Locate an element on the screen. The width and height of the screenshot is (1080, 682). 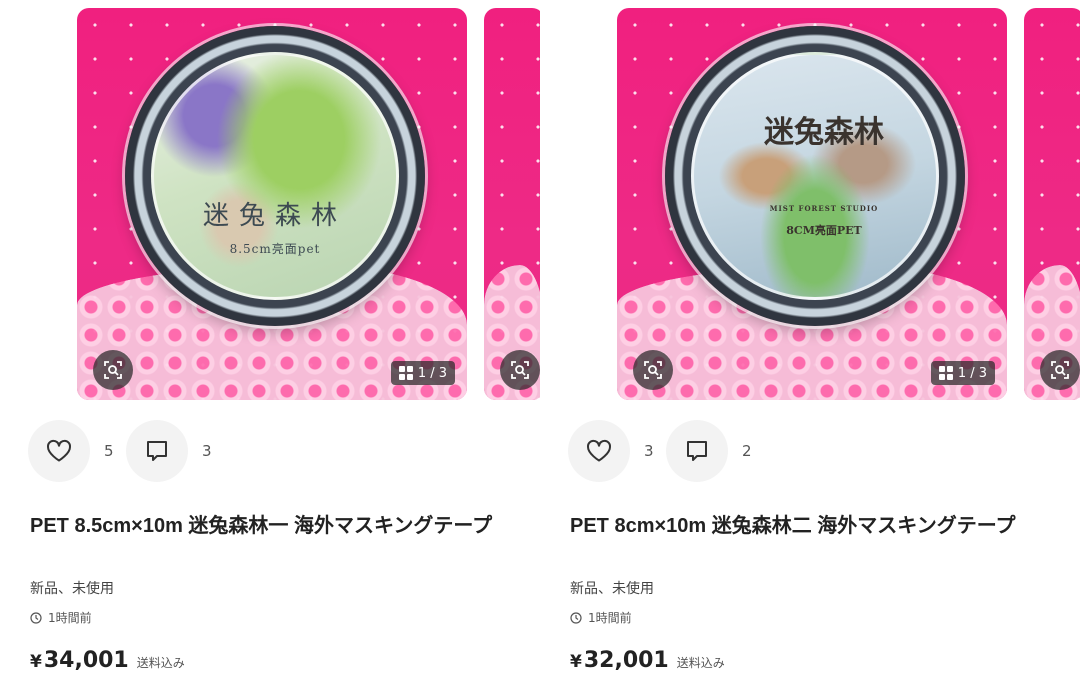
tape-roll: 迷兔森林 MIST FOREST STUDIO 8CM亮面PET is located at coordinates (815, 176).